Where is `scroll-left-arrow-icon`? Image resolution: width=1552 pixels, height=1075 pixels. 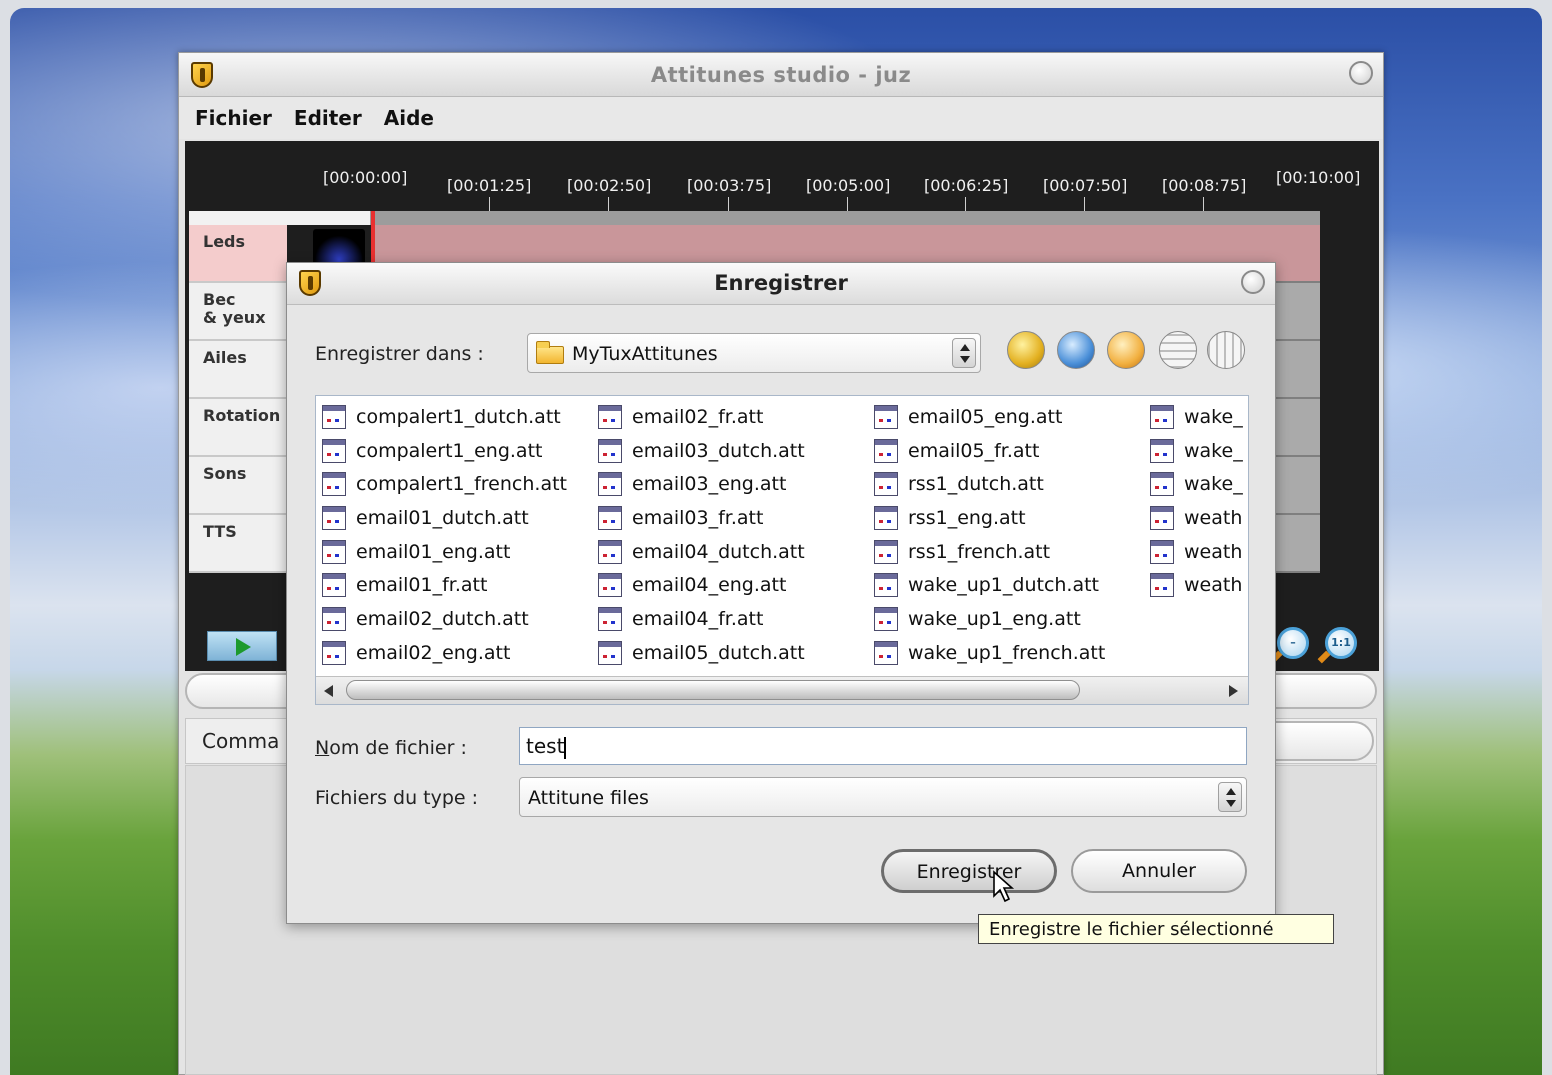
scroll-left-arrow-icon is located at coordinates (328, 691).